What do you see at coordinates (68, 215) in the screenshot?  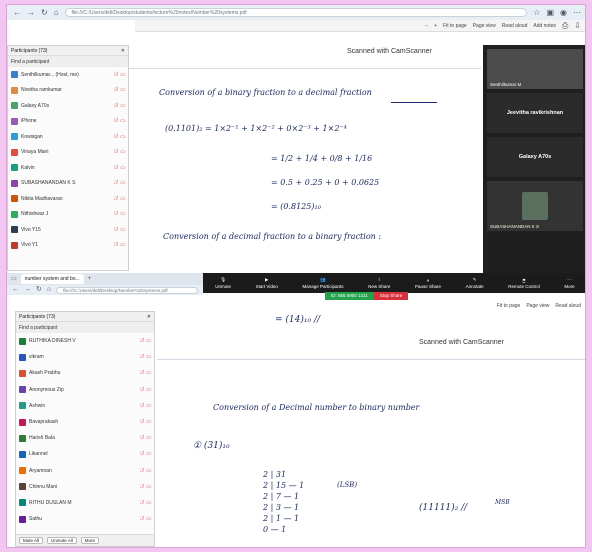 I see `participant-row: Nithishwar J 🎙̸ ▭` at bounding box center [68, 215].